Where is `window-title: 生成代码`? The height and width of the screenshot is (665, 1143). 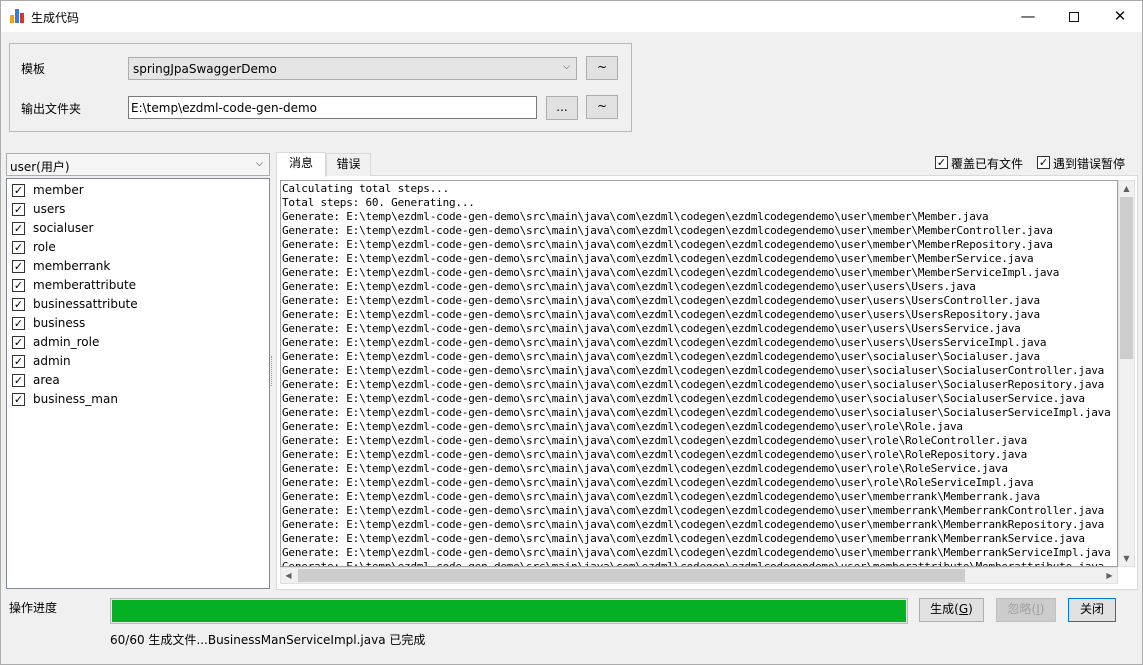
window-title: 生成代码 is located at coordinates (55, 18).